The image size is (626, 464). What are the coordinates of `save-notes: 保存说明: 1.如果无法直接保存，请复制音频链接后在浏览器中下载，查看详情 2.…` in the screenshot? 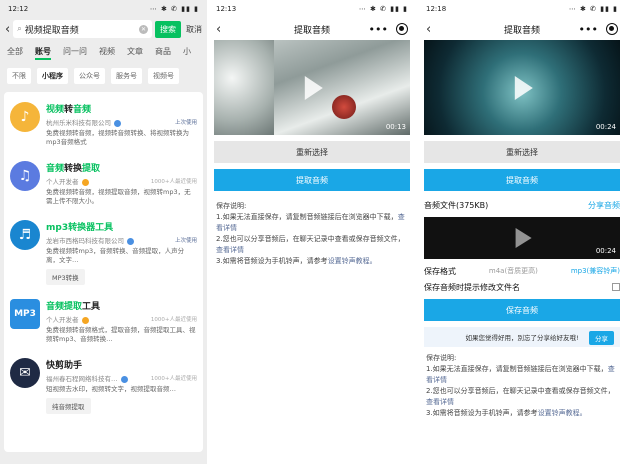 It's located at (522, 383).